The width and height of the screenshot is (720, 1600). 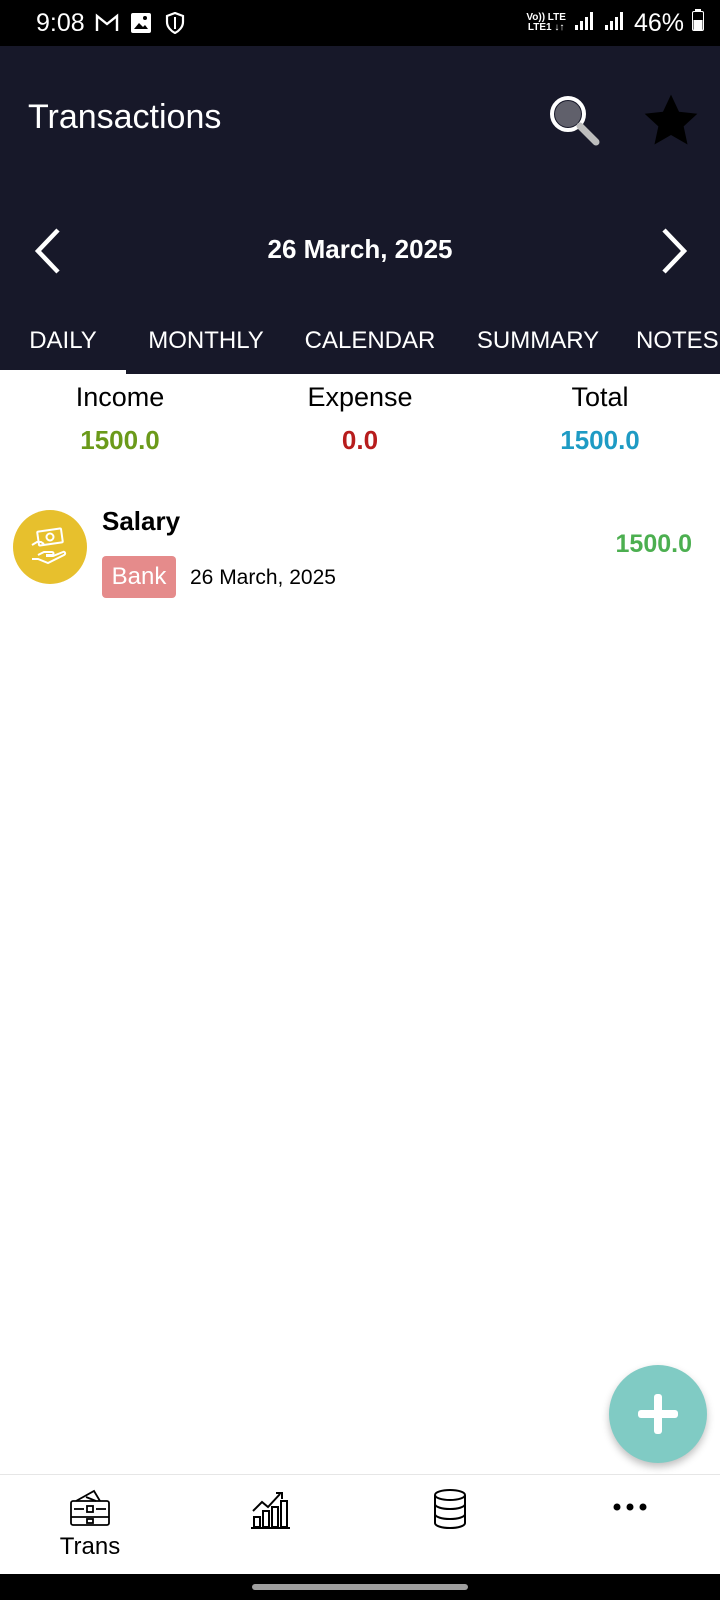 I want to click on plus-icon, so click(x=658, y=1414).